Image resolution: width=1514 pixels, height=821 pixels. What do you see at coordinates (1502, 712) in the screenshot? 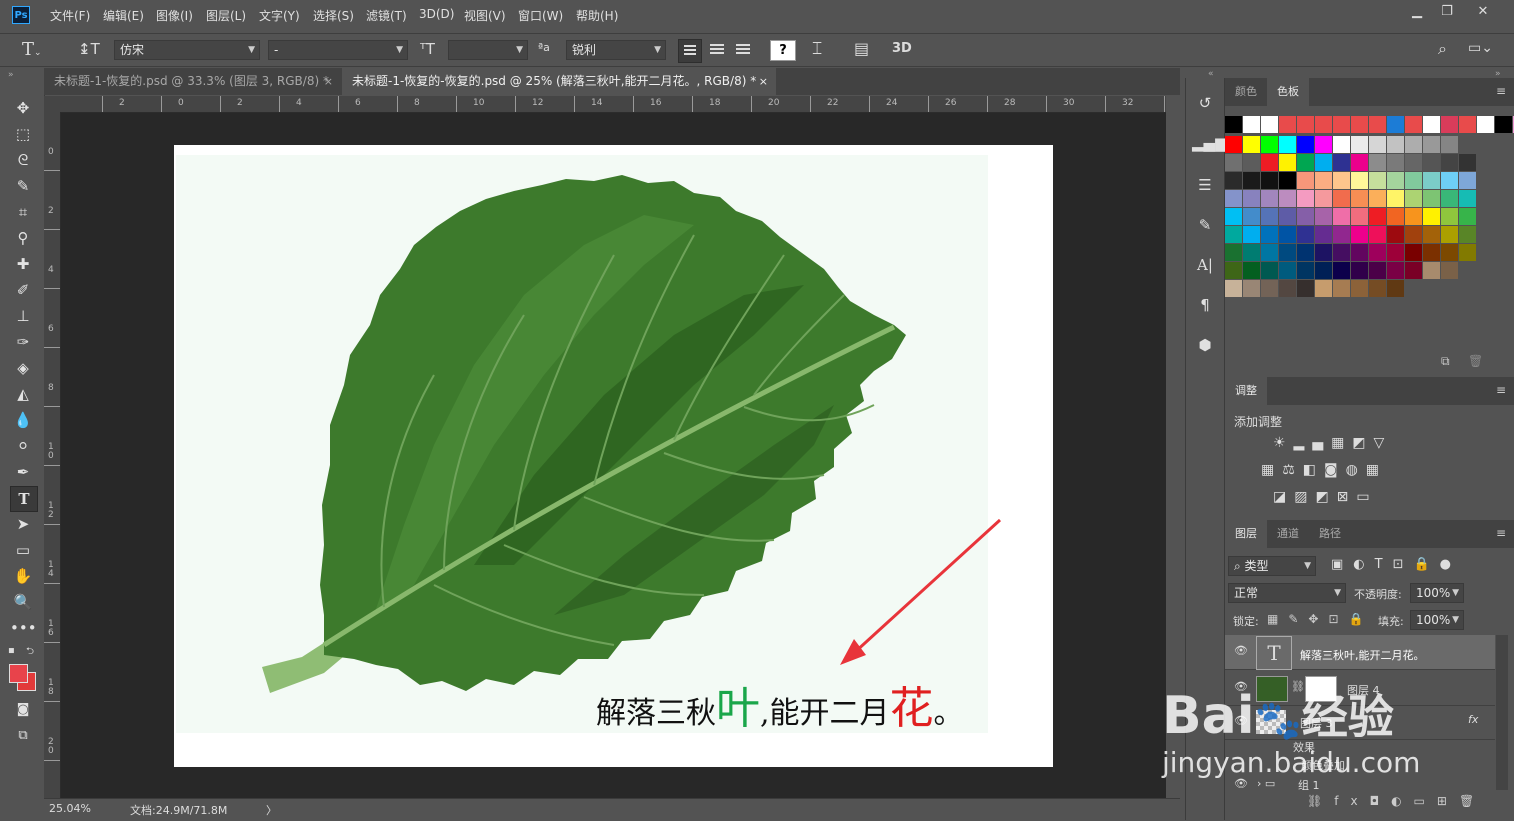
I see `layers-scrollbar` at bounding box center [1502, 712].